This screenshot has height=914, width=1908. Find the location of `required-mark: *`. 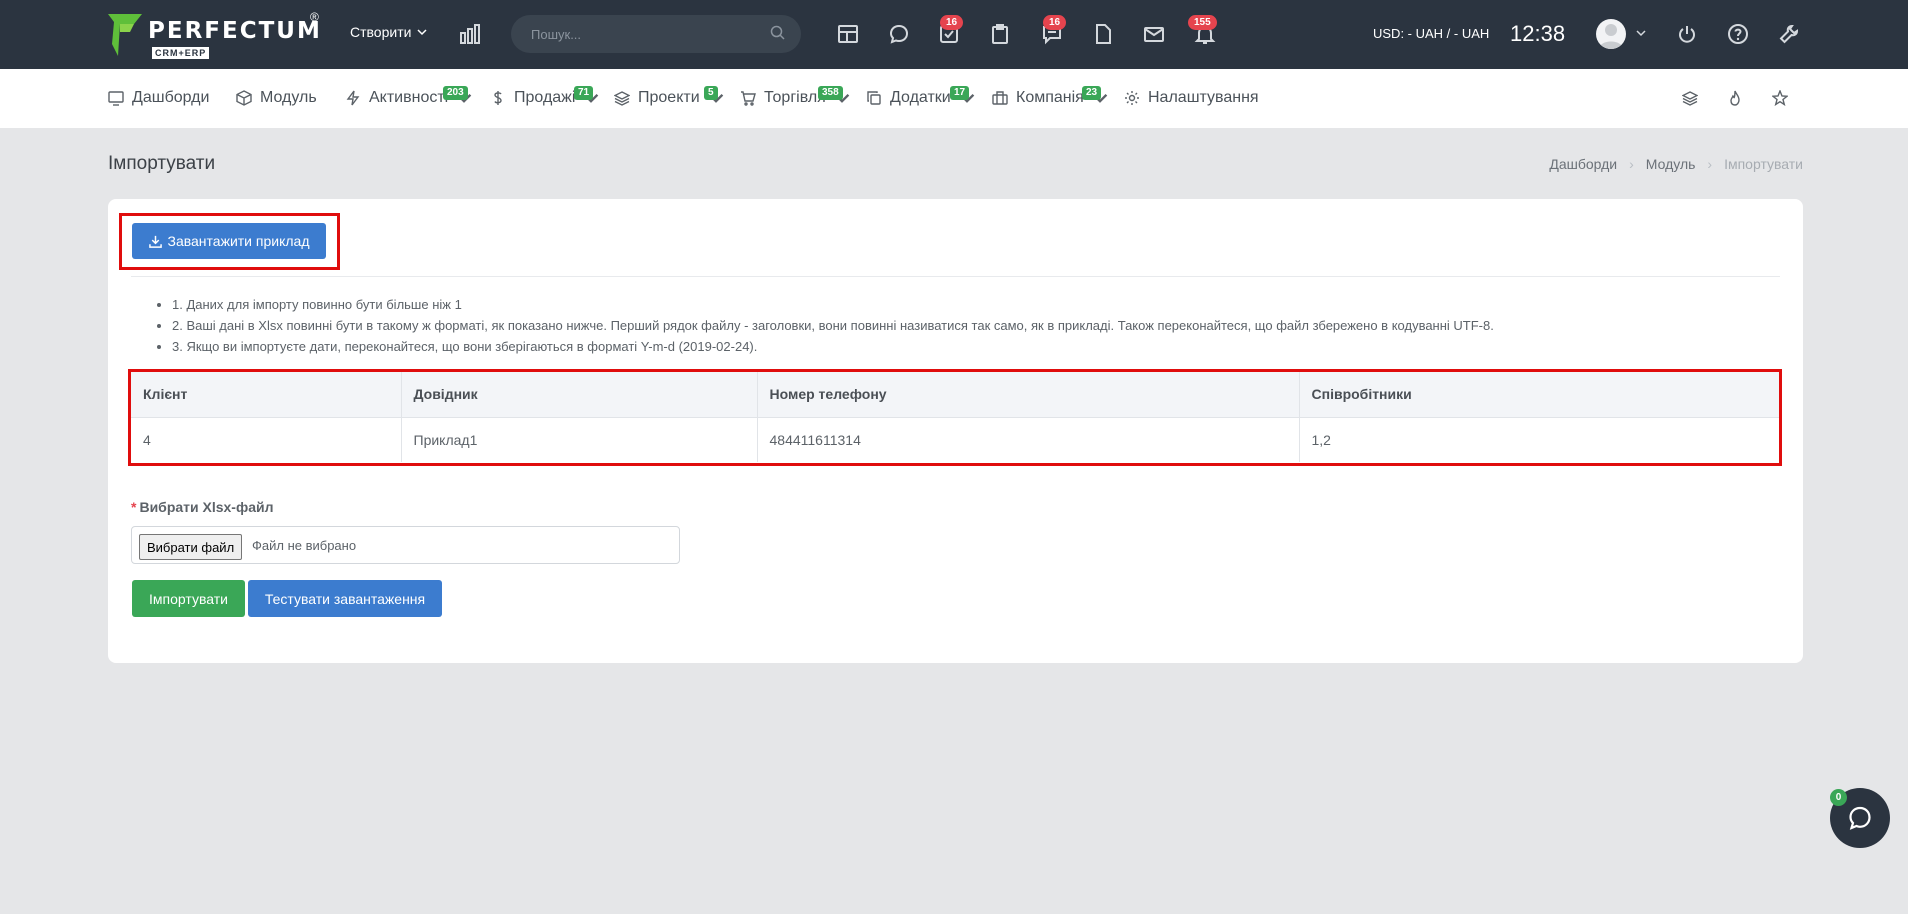

required-mark: * is located at coordinates (134, 507).